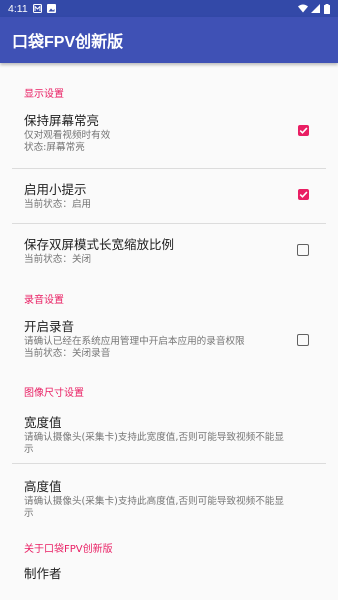  What do you see at coordinates (169, 8) in the screenshot?
I see `status-bar: 4:11` at bounding box center [169, 8].